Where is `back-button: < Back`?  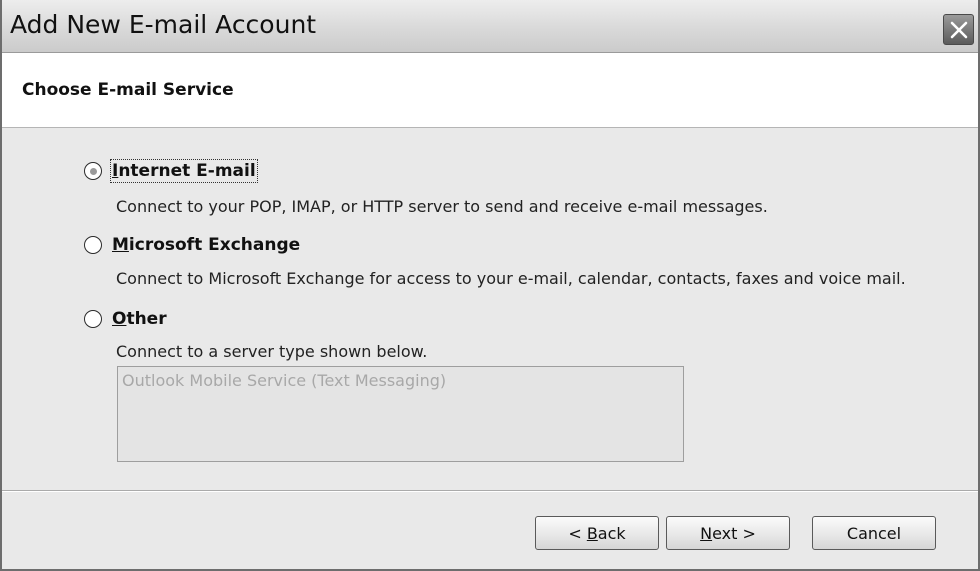
back-button: < Back is located at coordinates (597, 533).